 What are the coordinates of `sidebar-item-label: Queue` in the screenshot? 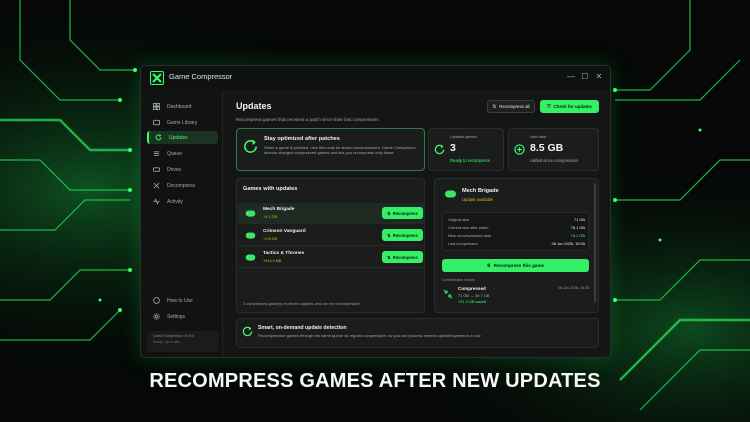 It's located at (175, 153).